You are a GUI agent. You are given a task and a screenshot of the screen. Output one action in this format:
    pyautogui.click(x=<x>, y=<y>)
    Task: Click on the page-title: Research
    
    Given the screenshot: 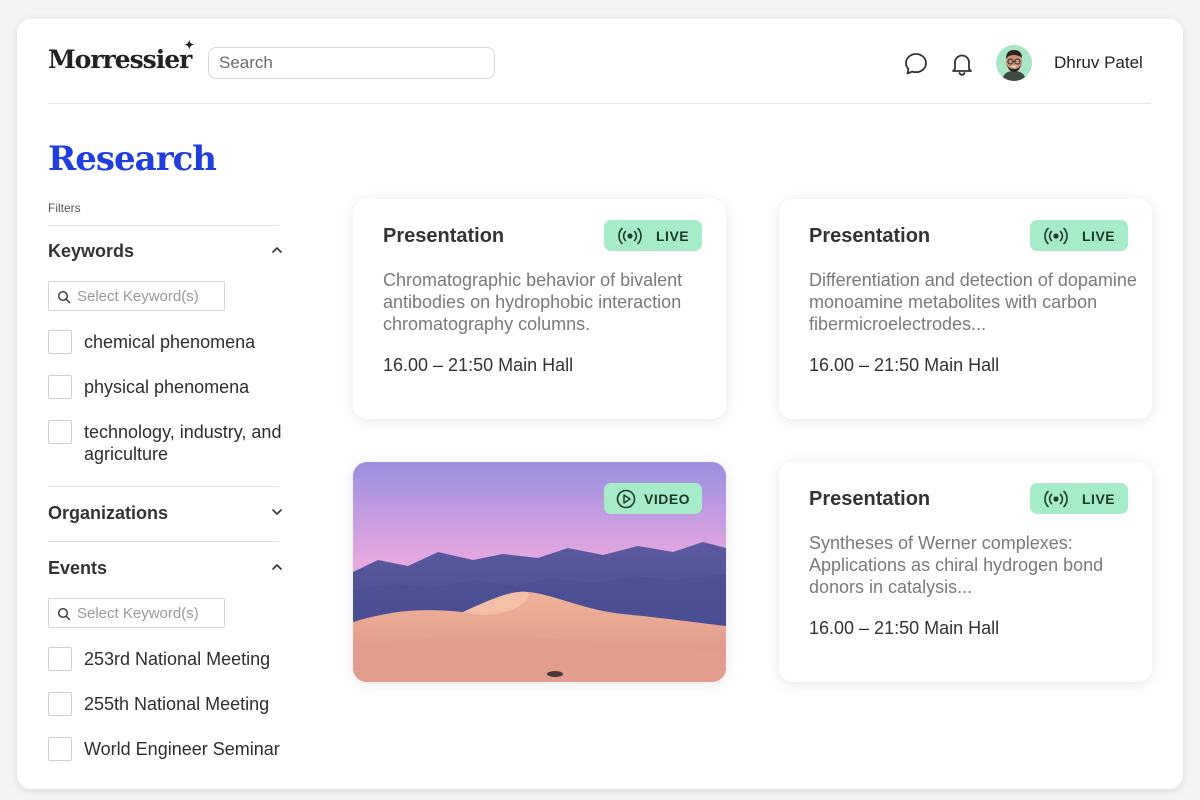 What is the action you would take?
    pyautogui.click(x=132, y=159)
    